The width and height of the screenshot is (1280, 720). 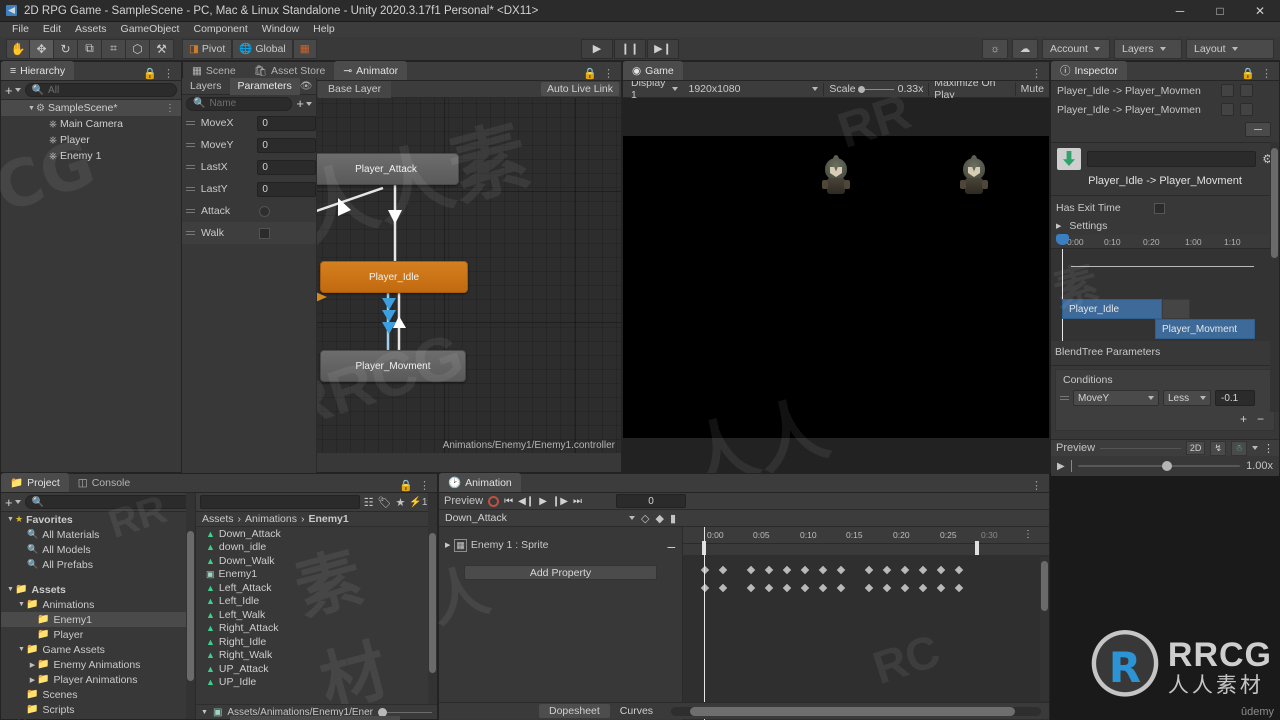 I want to click on inspector-scrollbar, so click(x=1274, y=277).